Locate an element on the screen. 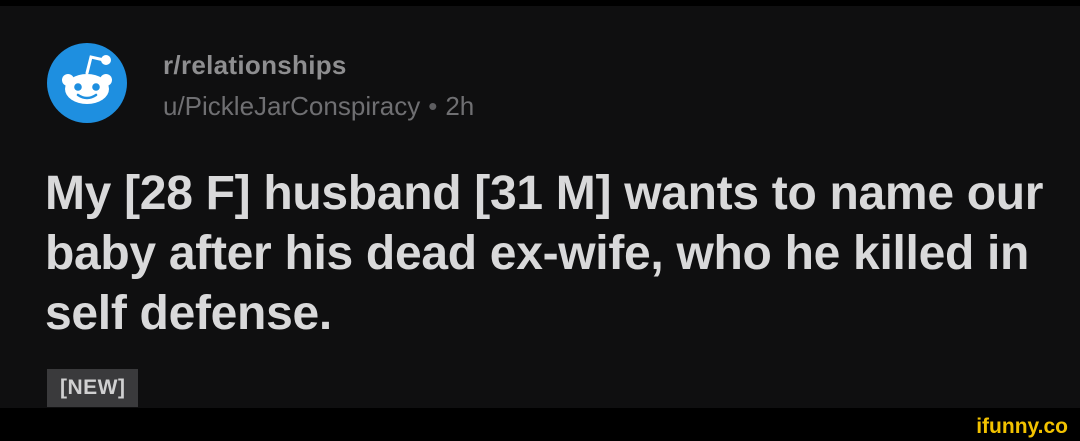  subreddit-name: r/relationships is located at coordinates (255, 65).